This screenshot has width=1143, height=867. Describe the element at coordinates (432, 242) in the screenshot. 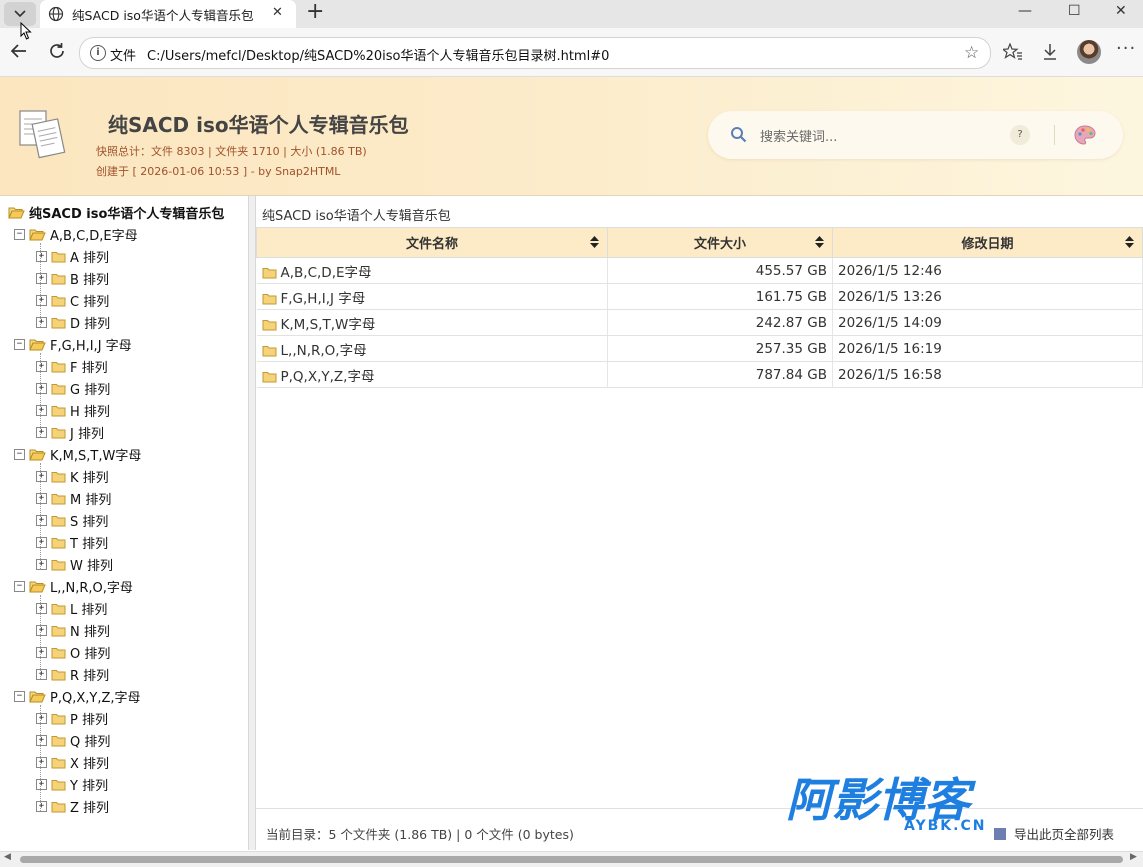

I see `column-header-name: 文件名称` at that location.